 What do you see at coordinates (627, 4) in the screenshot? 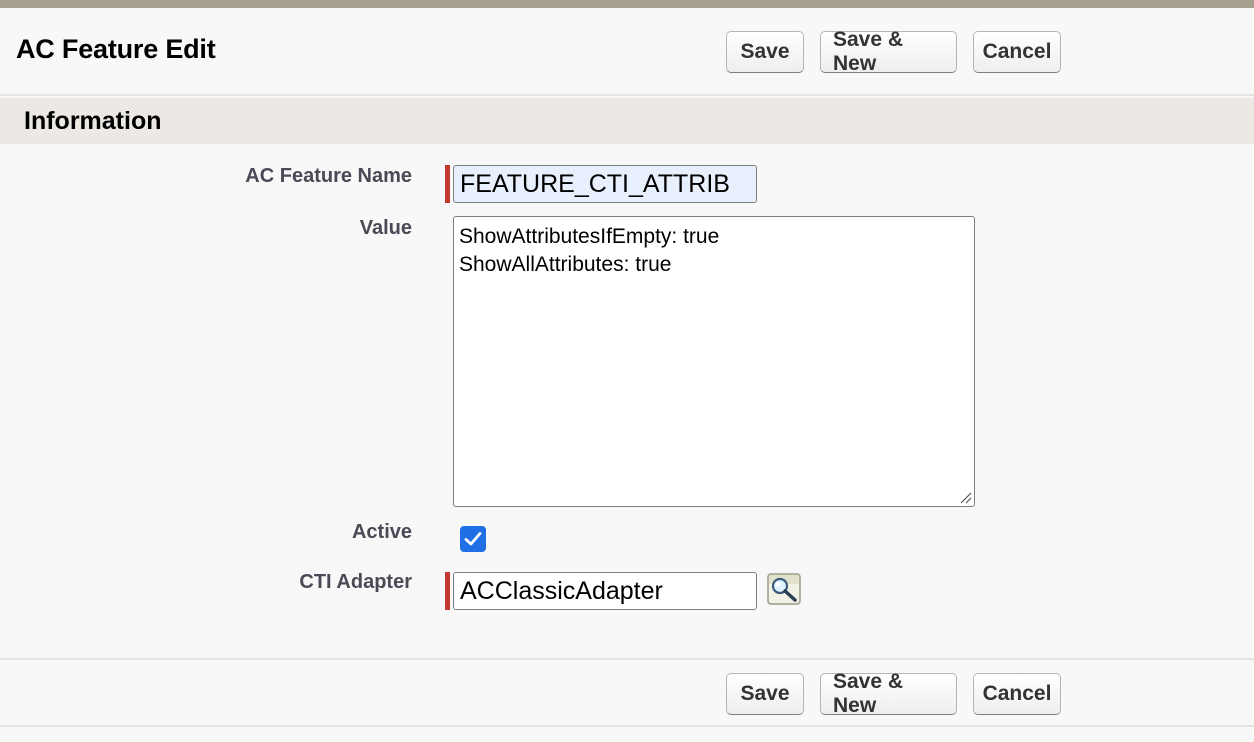
I see `top-accent-rule` at bounding box center [627, 4].